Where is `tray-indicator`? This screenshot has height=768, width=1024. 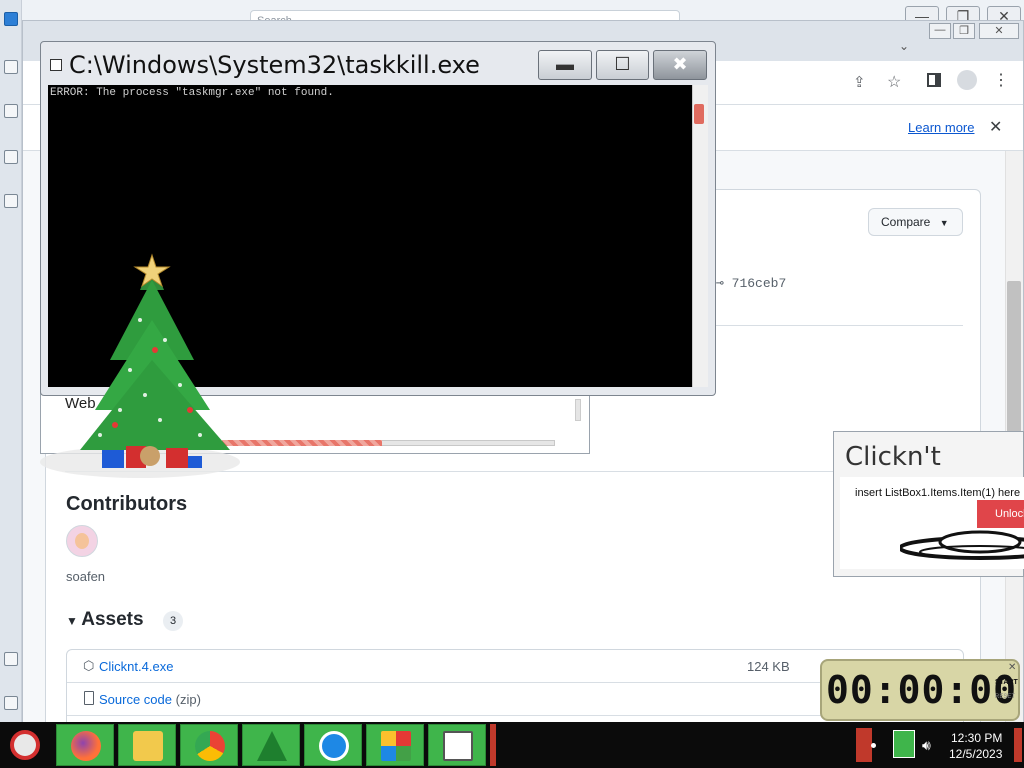
tray-indicator is located at coordinates (864, 745).